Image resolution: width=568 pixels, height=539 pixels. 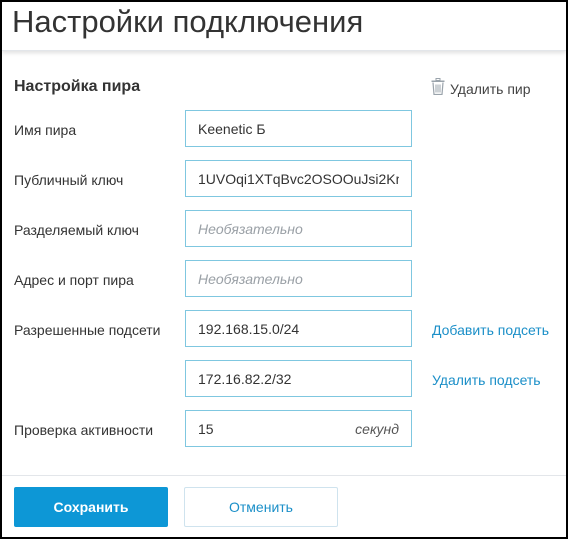 What do you see at coordinates (77, 86) in the screenshot?
I see `section-title: Настройка пира` at bounding box center [77, 86].